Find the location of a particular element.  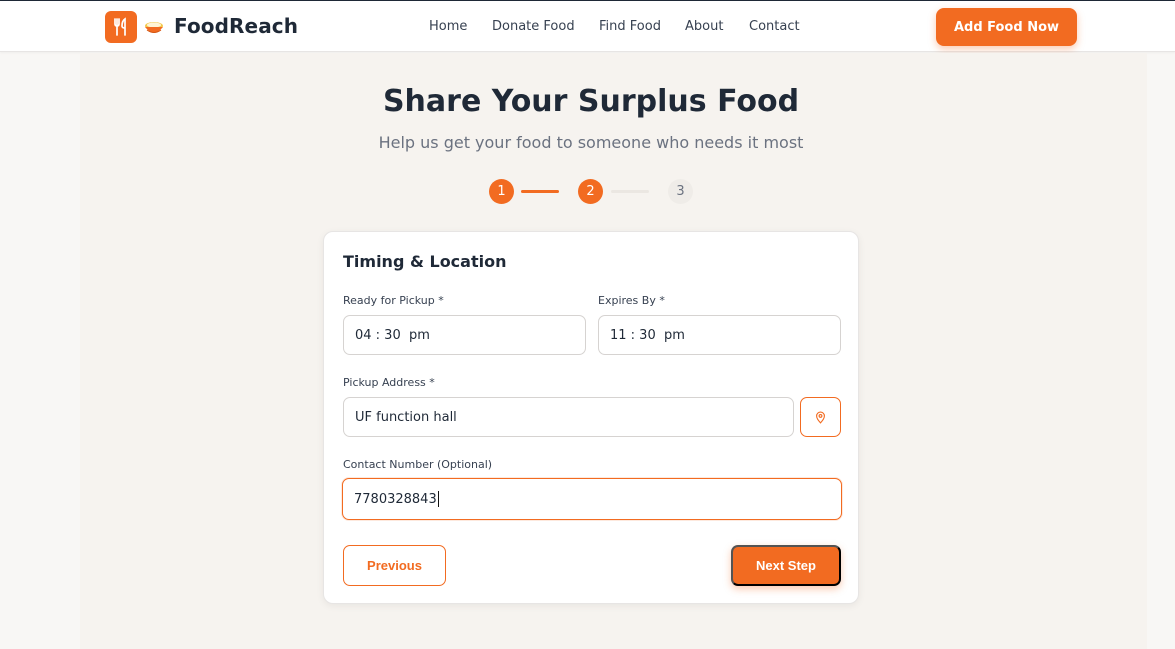

nav-link-about: About is located at coordinates (704, 26).